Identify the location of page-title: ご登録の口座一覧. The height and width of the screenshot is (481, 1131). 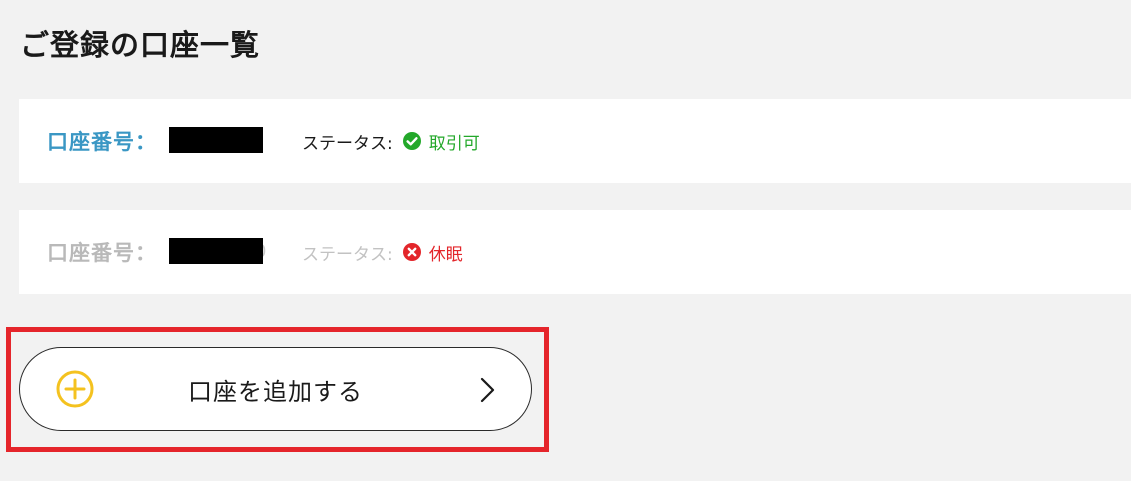
(140, 45).